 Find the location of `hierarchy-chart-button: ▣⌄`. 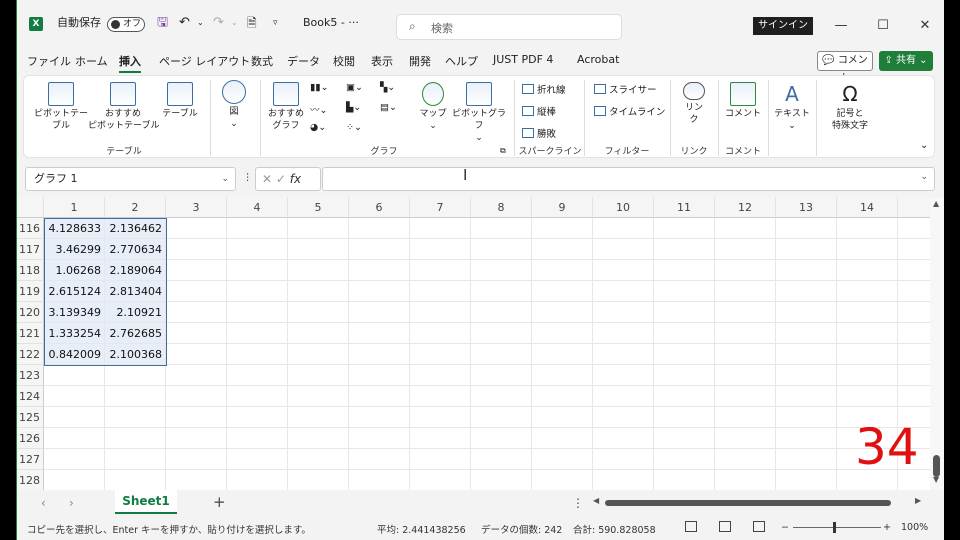

hierarchy-chart-button: ▣⌄ is located at coordinates (354, 87).